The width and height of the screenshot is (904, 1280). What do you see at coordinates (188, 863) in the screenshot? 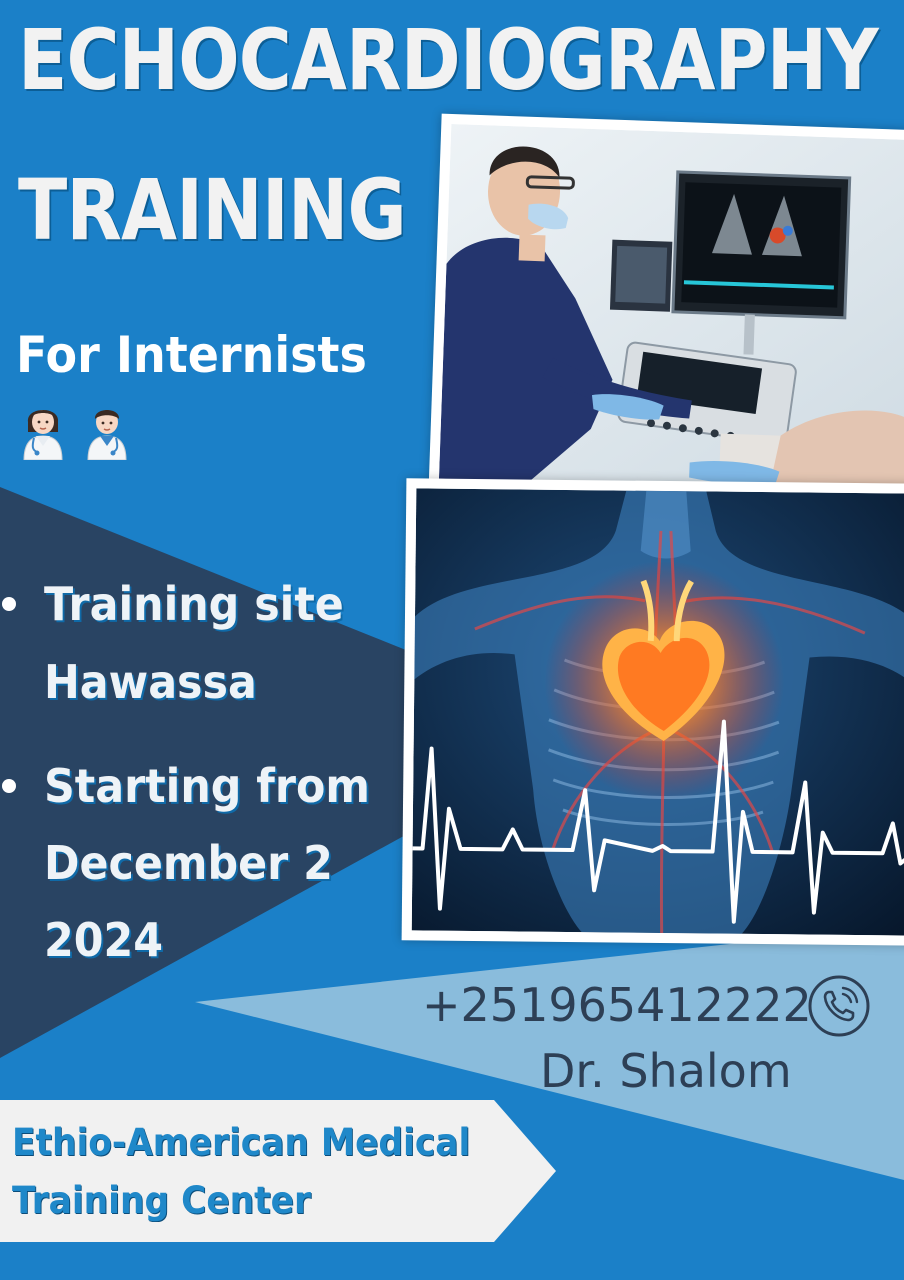
I see `bullet-line: December 2` at bounding box center [188, 863].